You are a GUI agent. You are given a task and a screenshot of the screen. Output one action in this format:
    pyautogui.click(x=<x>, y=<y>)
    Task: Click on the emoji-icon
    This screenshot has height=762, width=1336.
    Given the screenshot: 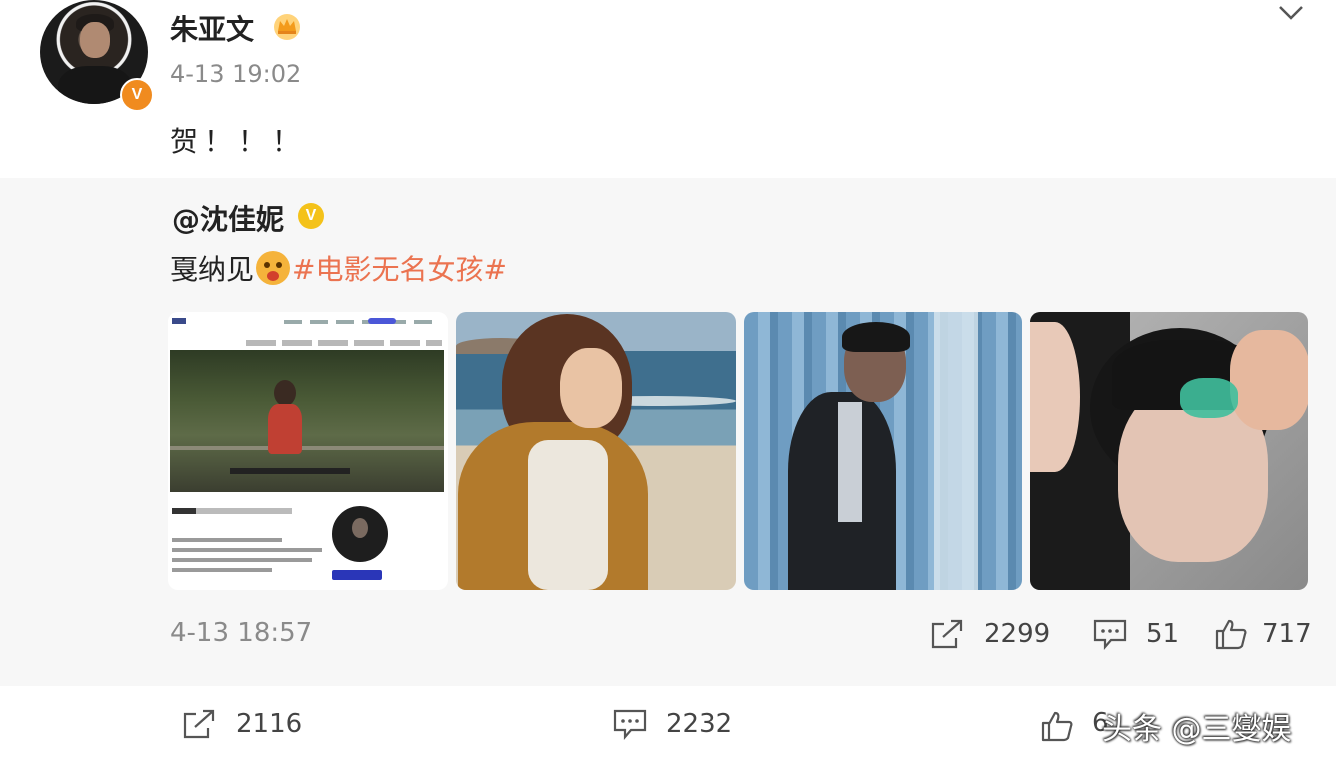 What is the action you would take?
    pyautogui.click(x=273, y=268)
    